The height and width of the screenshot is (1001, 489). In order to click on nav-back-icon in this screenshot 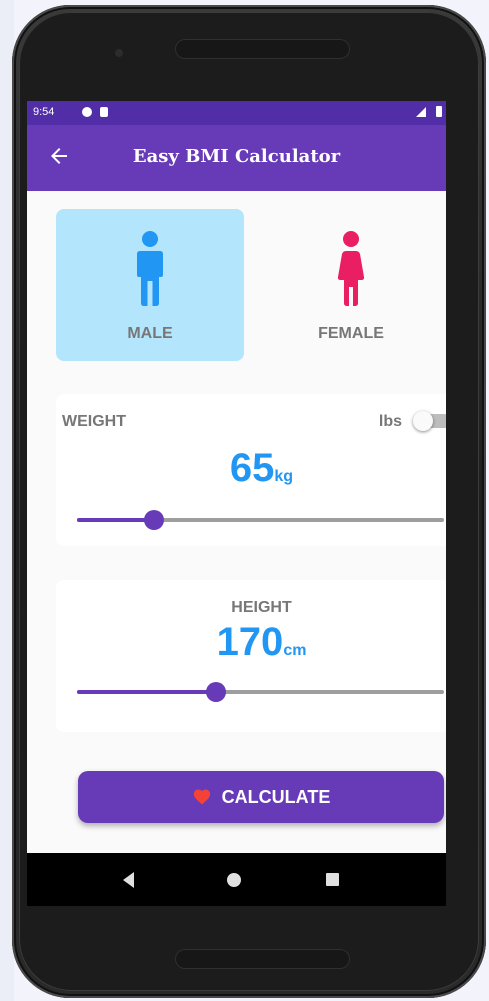, I will do `click(128, 880)`.